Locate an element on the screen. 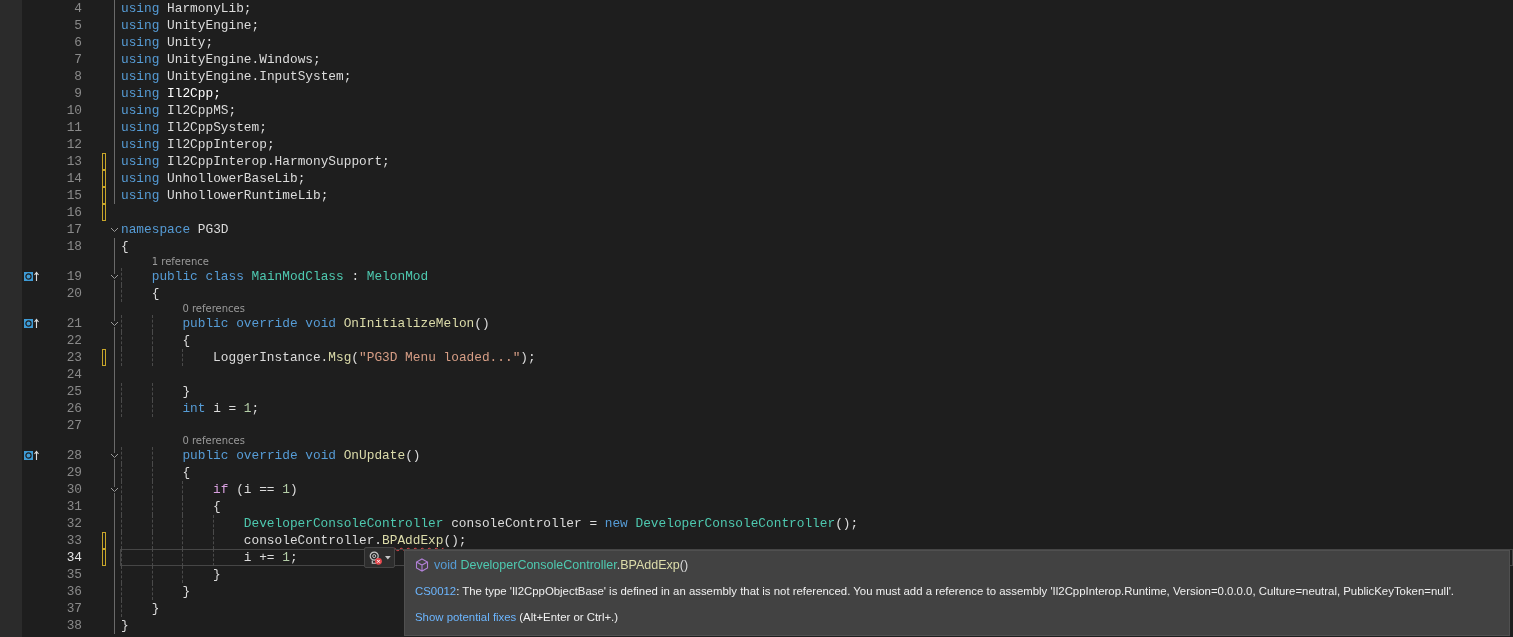  line-number: 20 is located at coordinates (73, 293).